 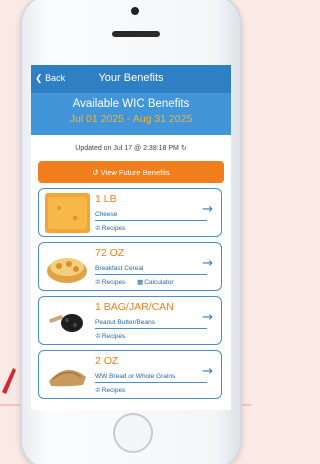 What do you see at coordinates (67, 375) in the screenshot?
I see `bread-image` at bounding box center [67, 375].